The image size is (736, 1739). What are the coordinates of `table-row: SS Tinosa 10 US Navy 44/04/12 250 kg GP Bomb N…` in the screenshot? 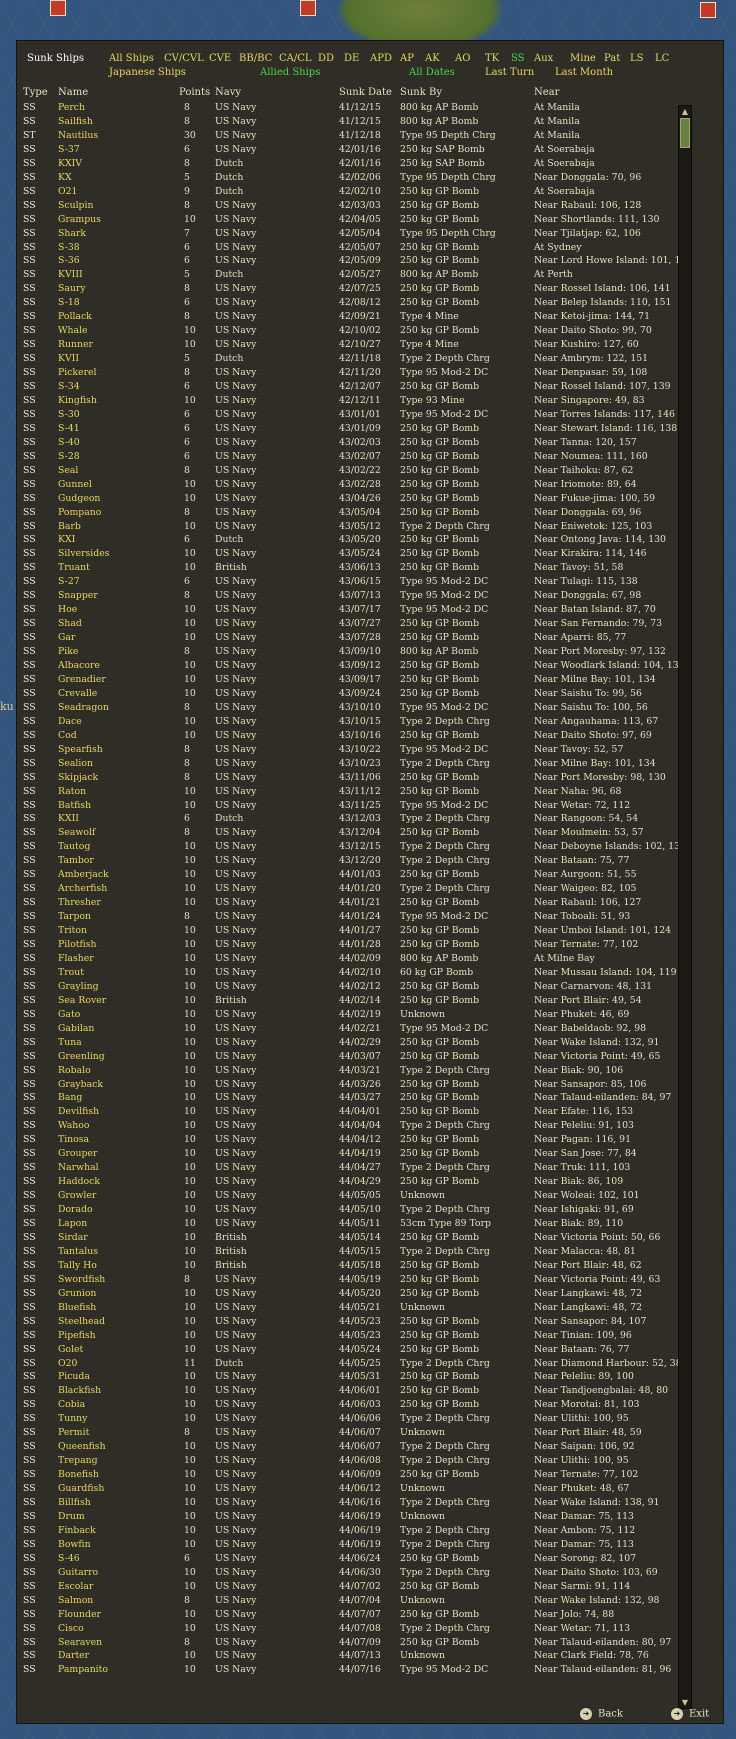 It's located at (357, 1140).